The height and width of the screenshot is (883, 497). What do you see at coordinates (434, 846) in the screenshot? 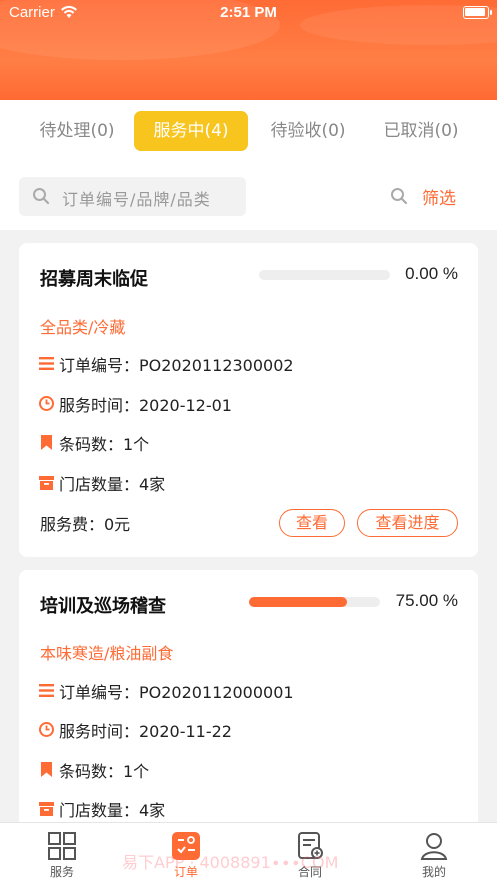
I see `user-icon` at bounding box center [434, 846].